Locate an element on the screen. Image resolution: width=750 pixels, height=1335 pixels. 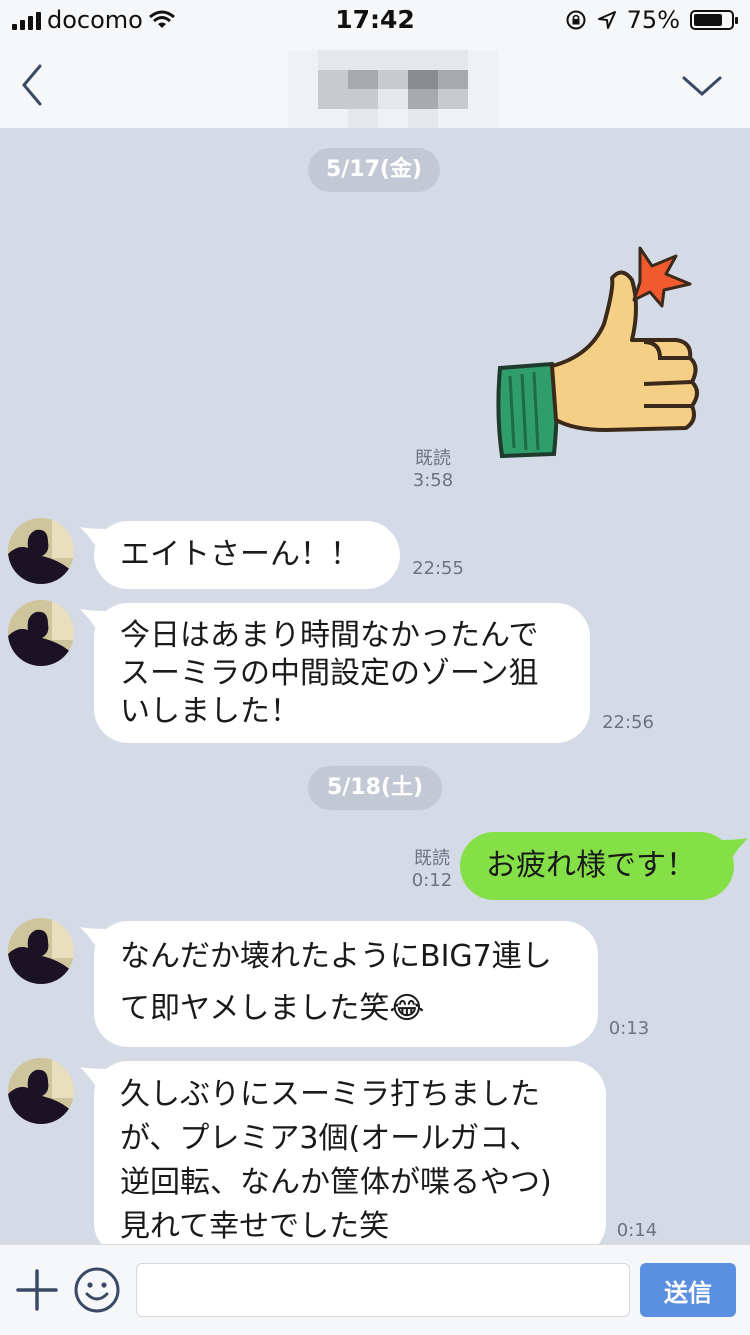
message-line: 逆回転、なんか筐体が喋るやつ) is located at coordinates (336, 1182).